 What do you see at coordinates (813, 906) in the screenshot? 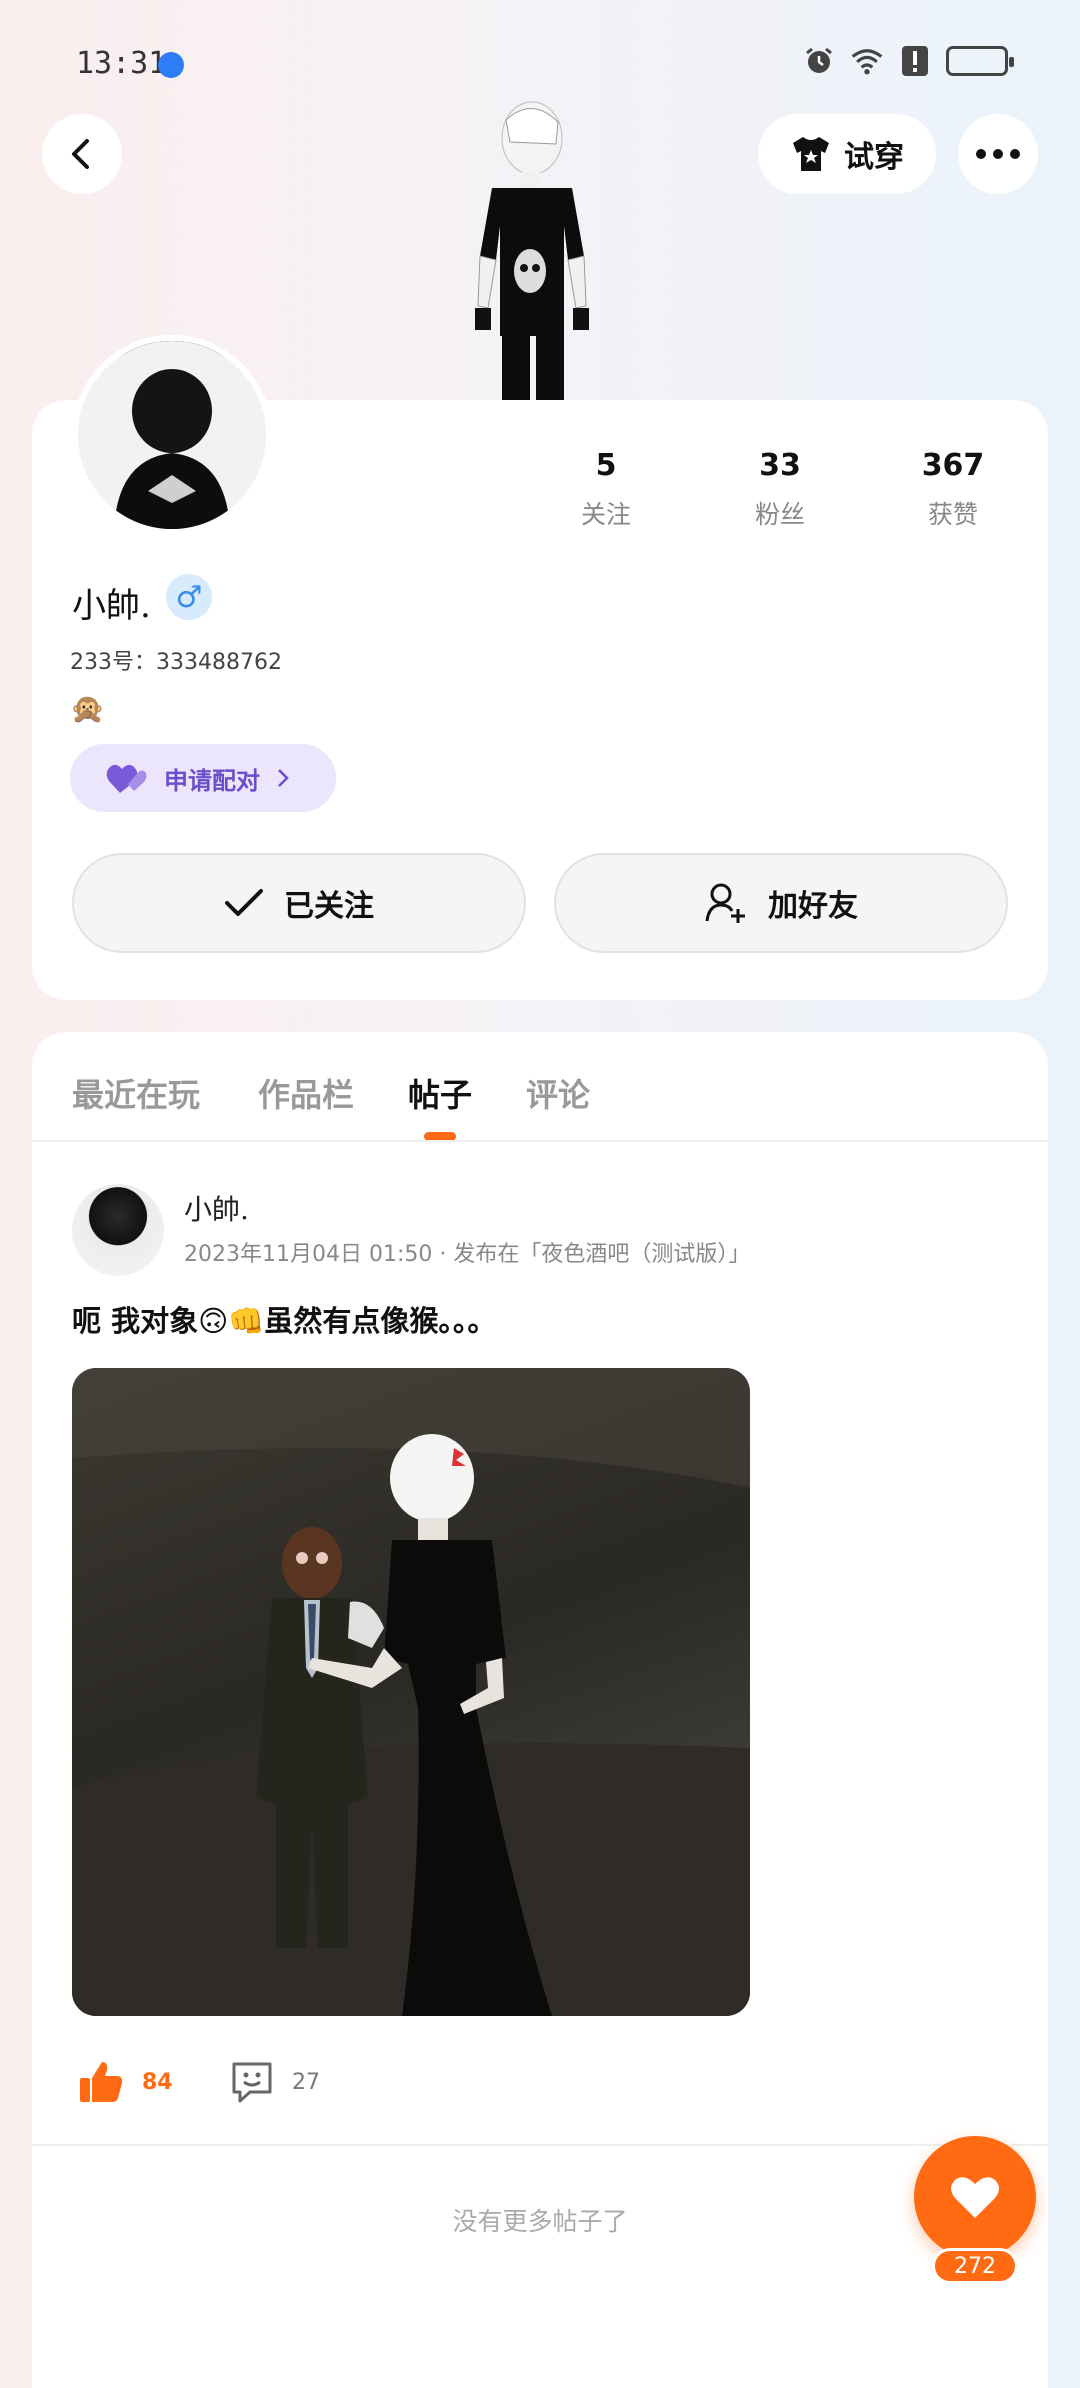
I see `add-friend-label: 加好友` at bounding box center [813, 906].